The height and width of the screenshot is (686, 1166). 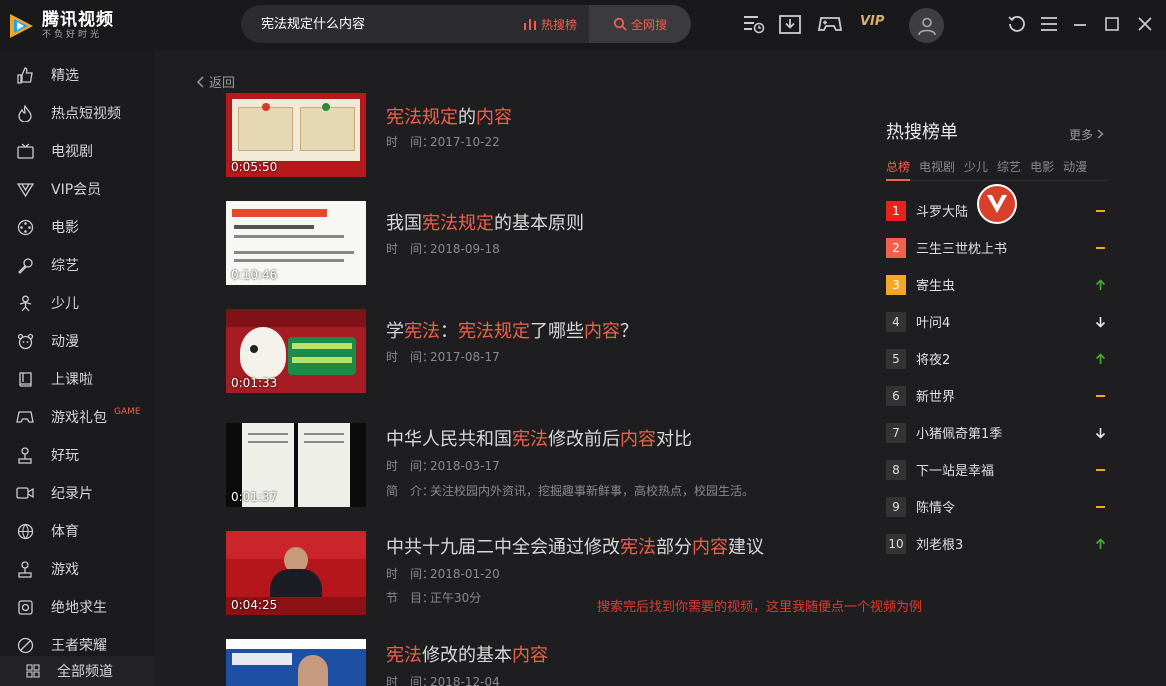 I want to click on meta-value: 2017-10-22, so click(x=465, y=142).